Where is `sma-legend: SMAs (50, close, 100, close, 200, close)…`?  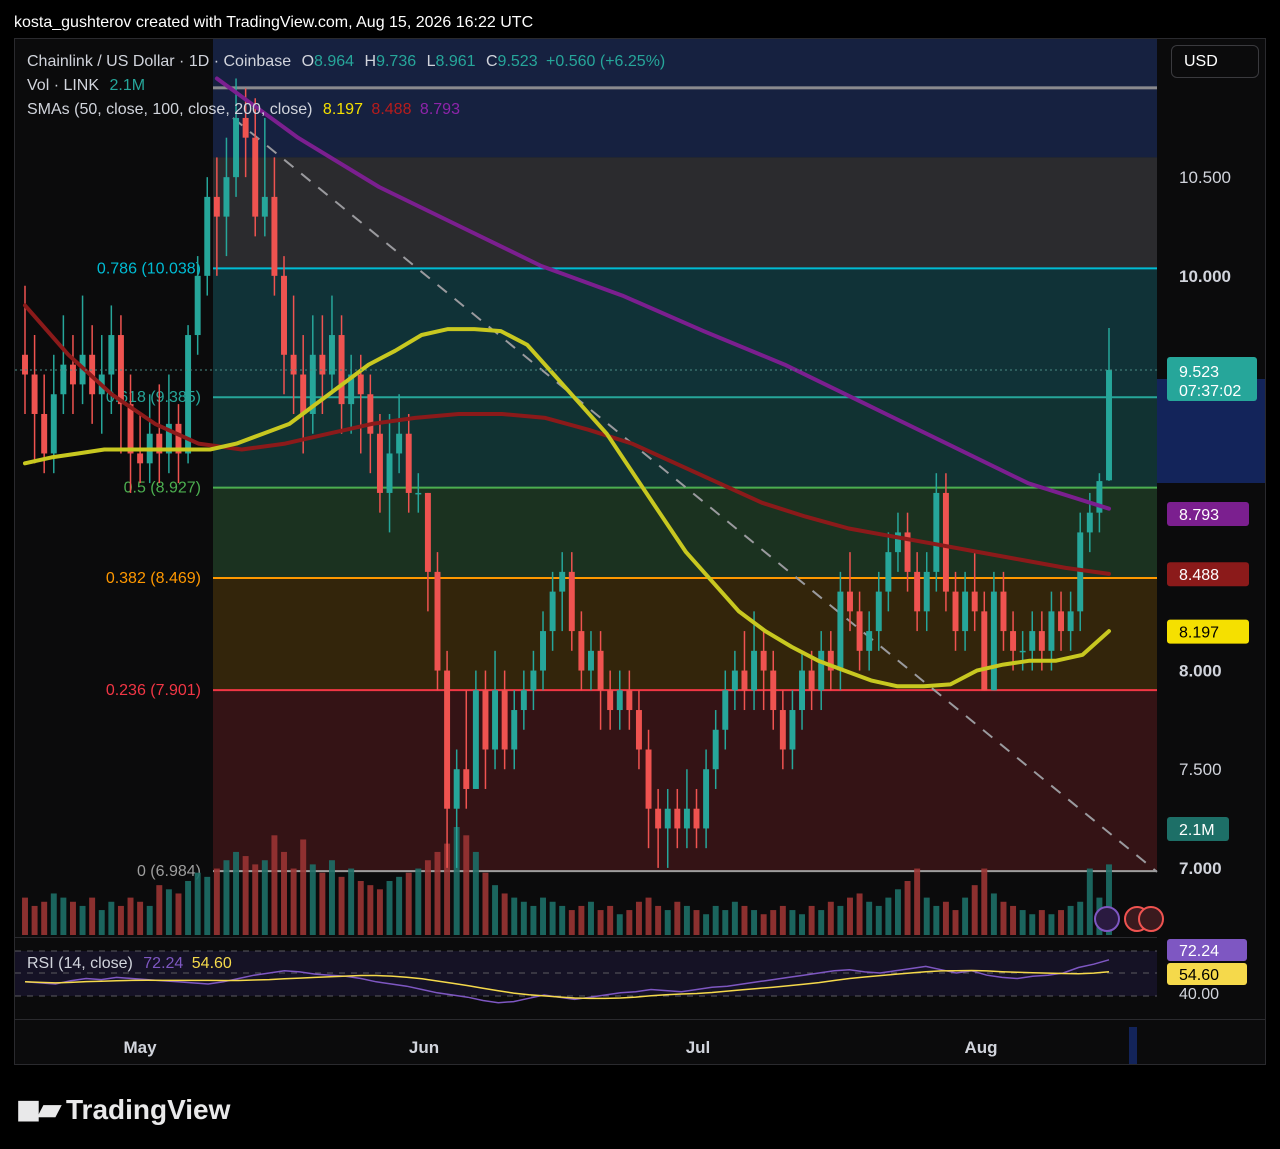 sma-legend: SMAs (50, close, 100, close, 200, close)… is located at coordinates (243, 110).